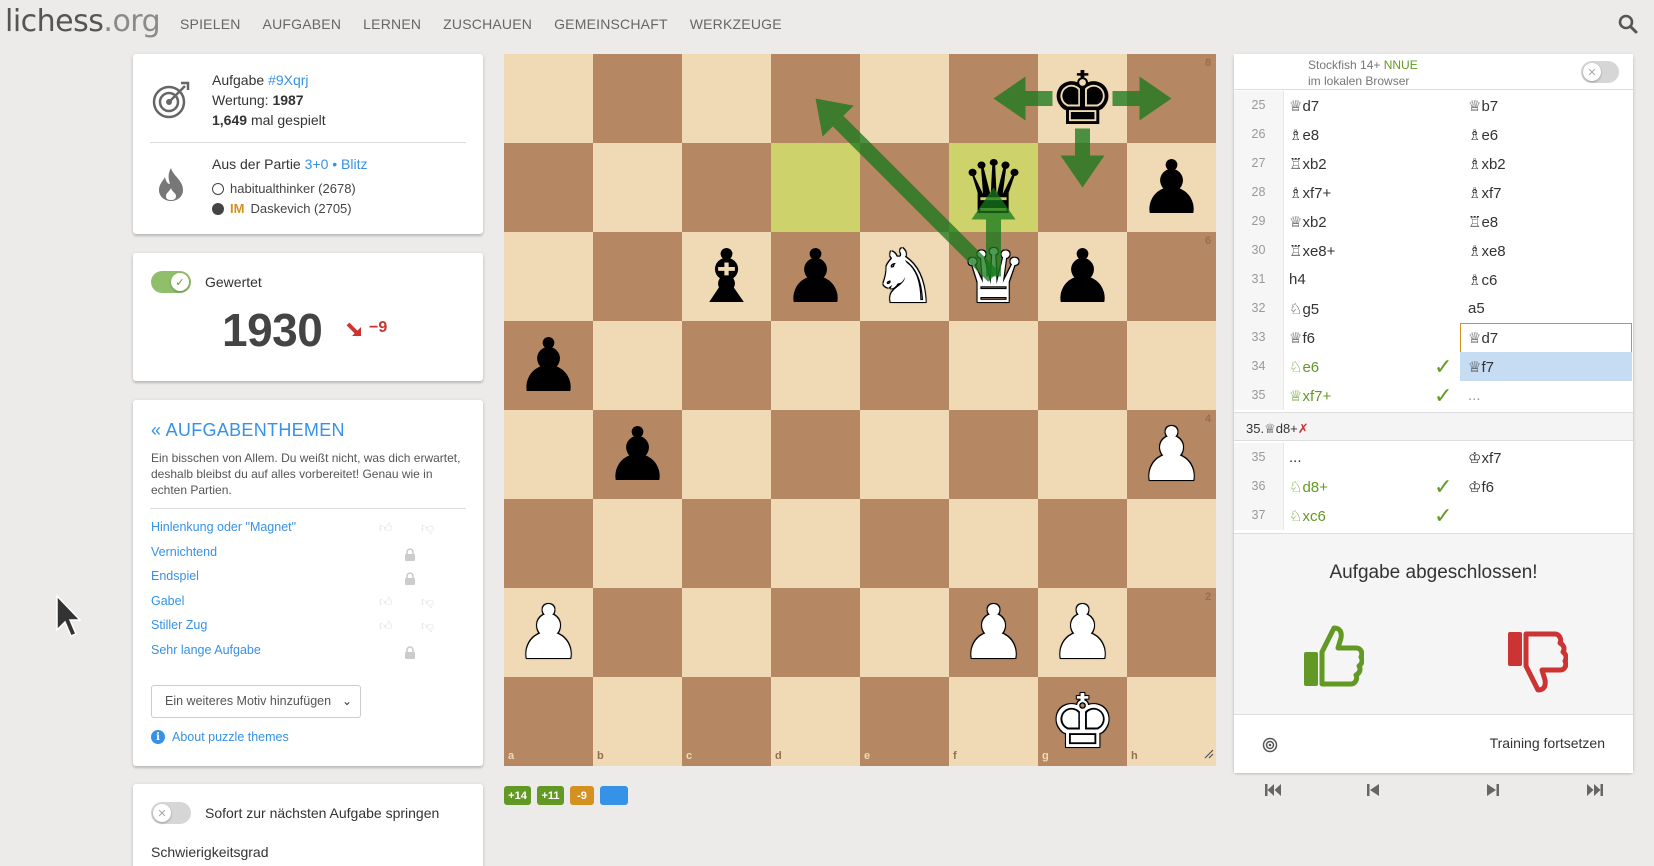 Image resolution: width=1654 pixels, height=866 pixels. What do you see at coordinates (83, 21) in the screenshot?
I see `site-logo: lichess.org` at bounding box center [83, 21].